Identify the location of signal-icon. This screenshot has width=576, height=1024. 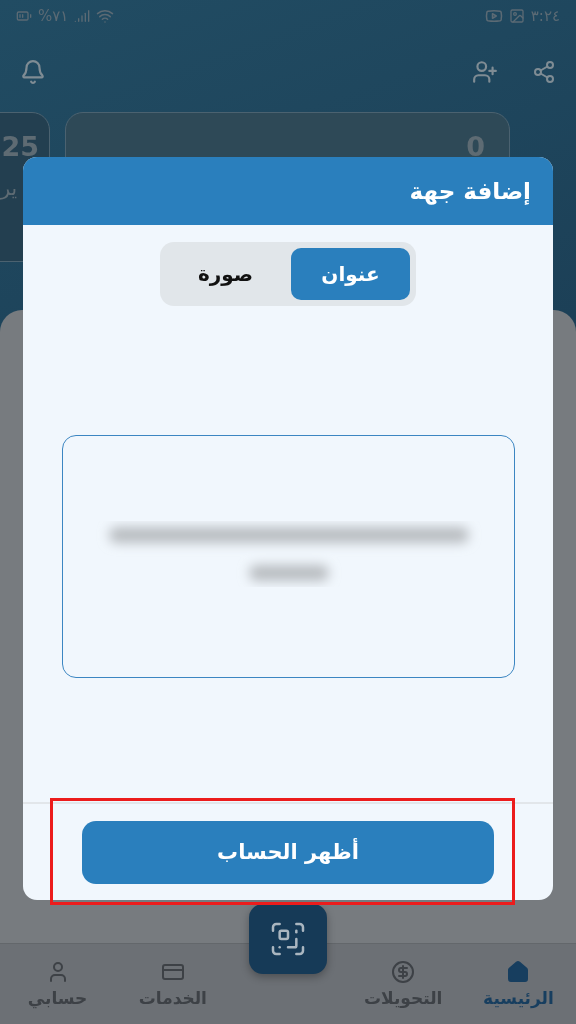
(82, 16).